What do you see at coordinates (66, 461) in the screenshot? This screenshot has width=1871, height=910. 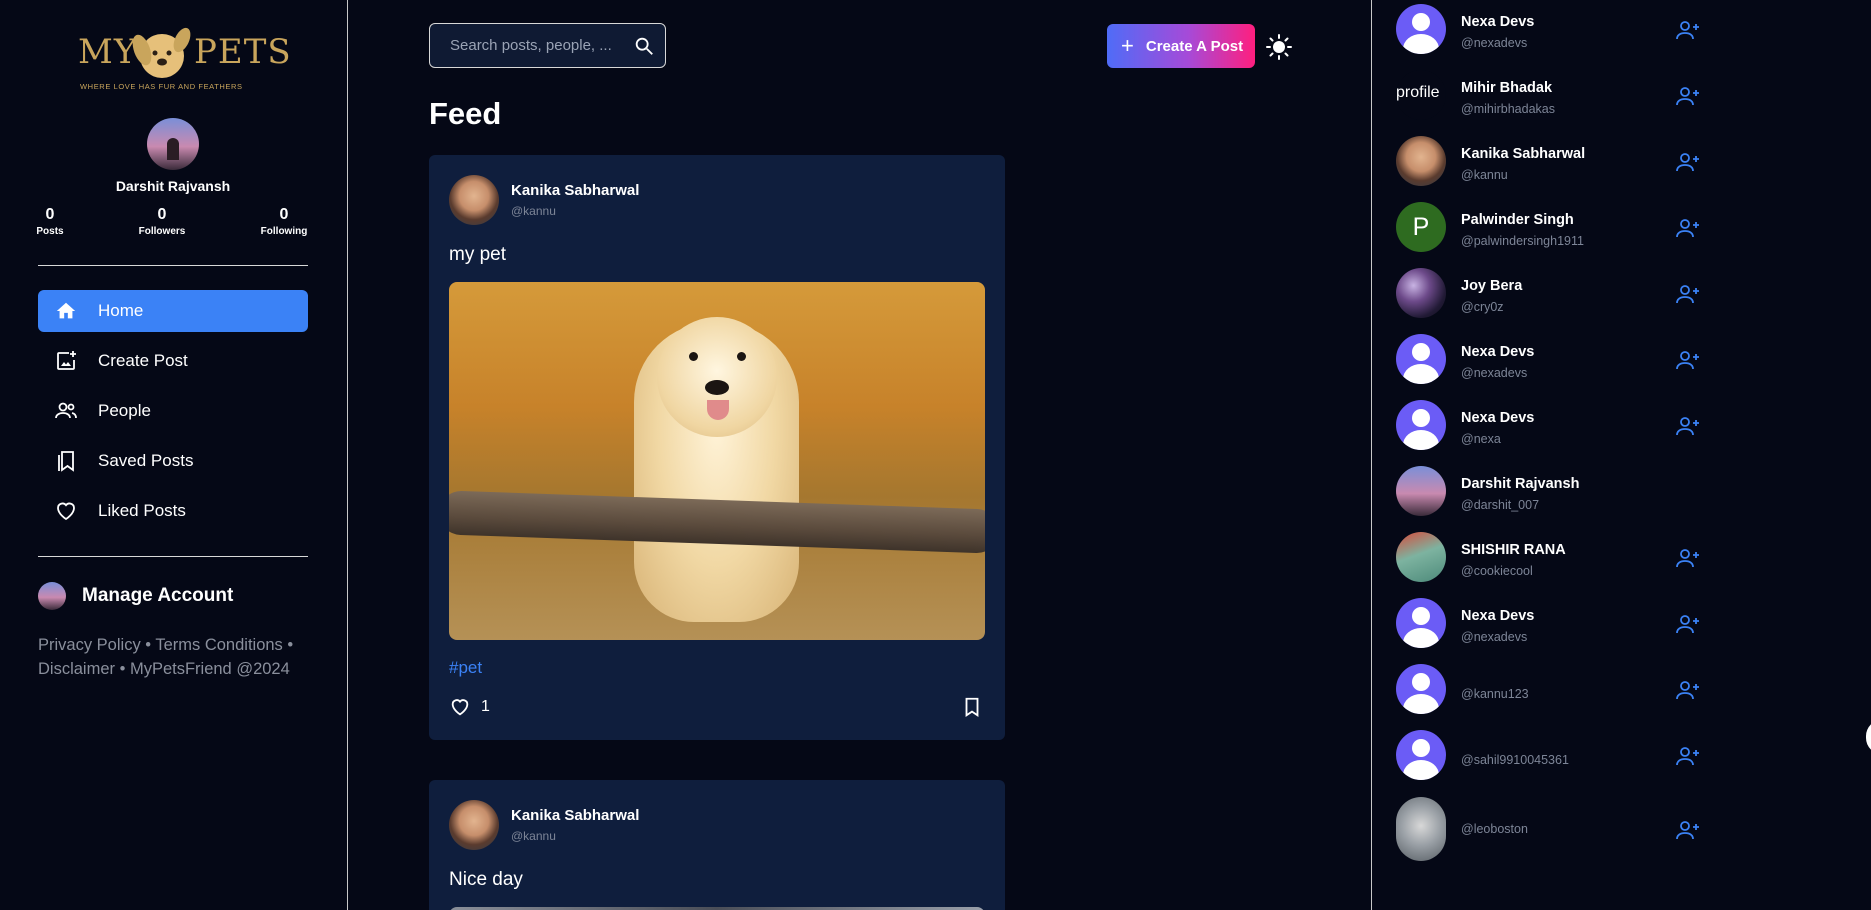 I see `bookmarks-icon` at bounding box center [66, 461].